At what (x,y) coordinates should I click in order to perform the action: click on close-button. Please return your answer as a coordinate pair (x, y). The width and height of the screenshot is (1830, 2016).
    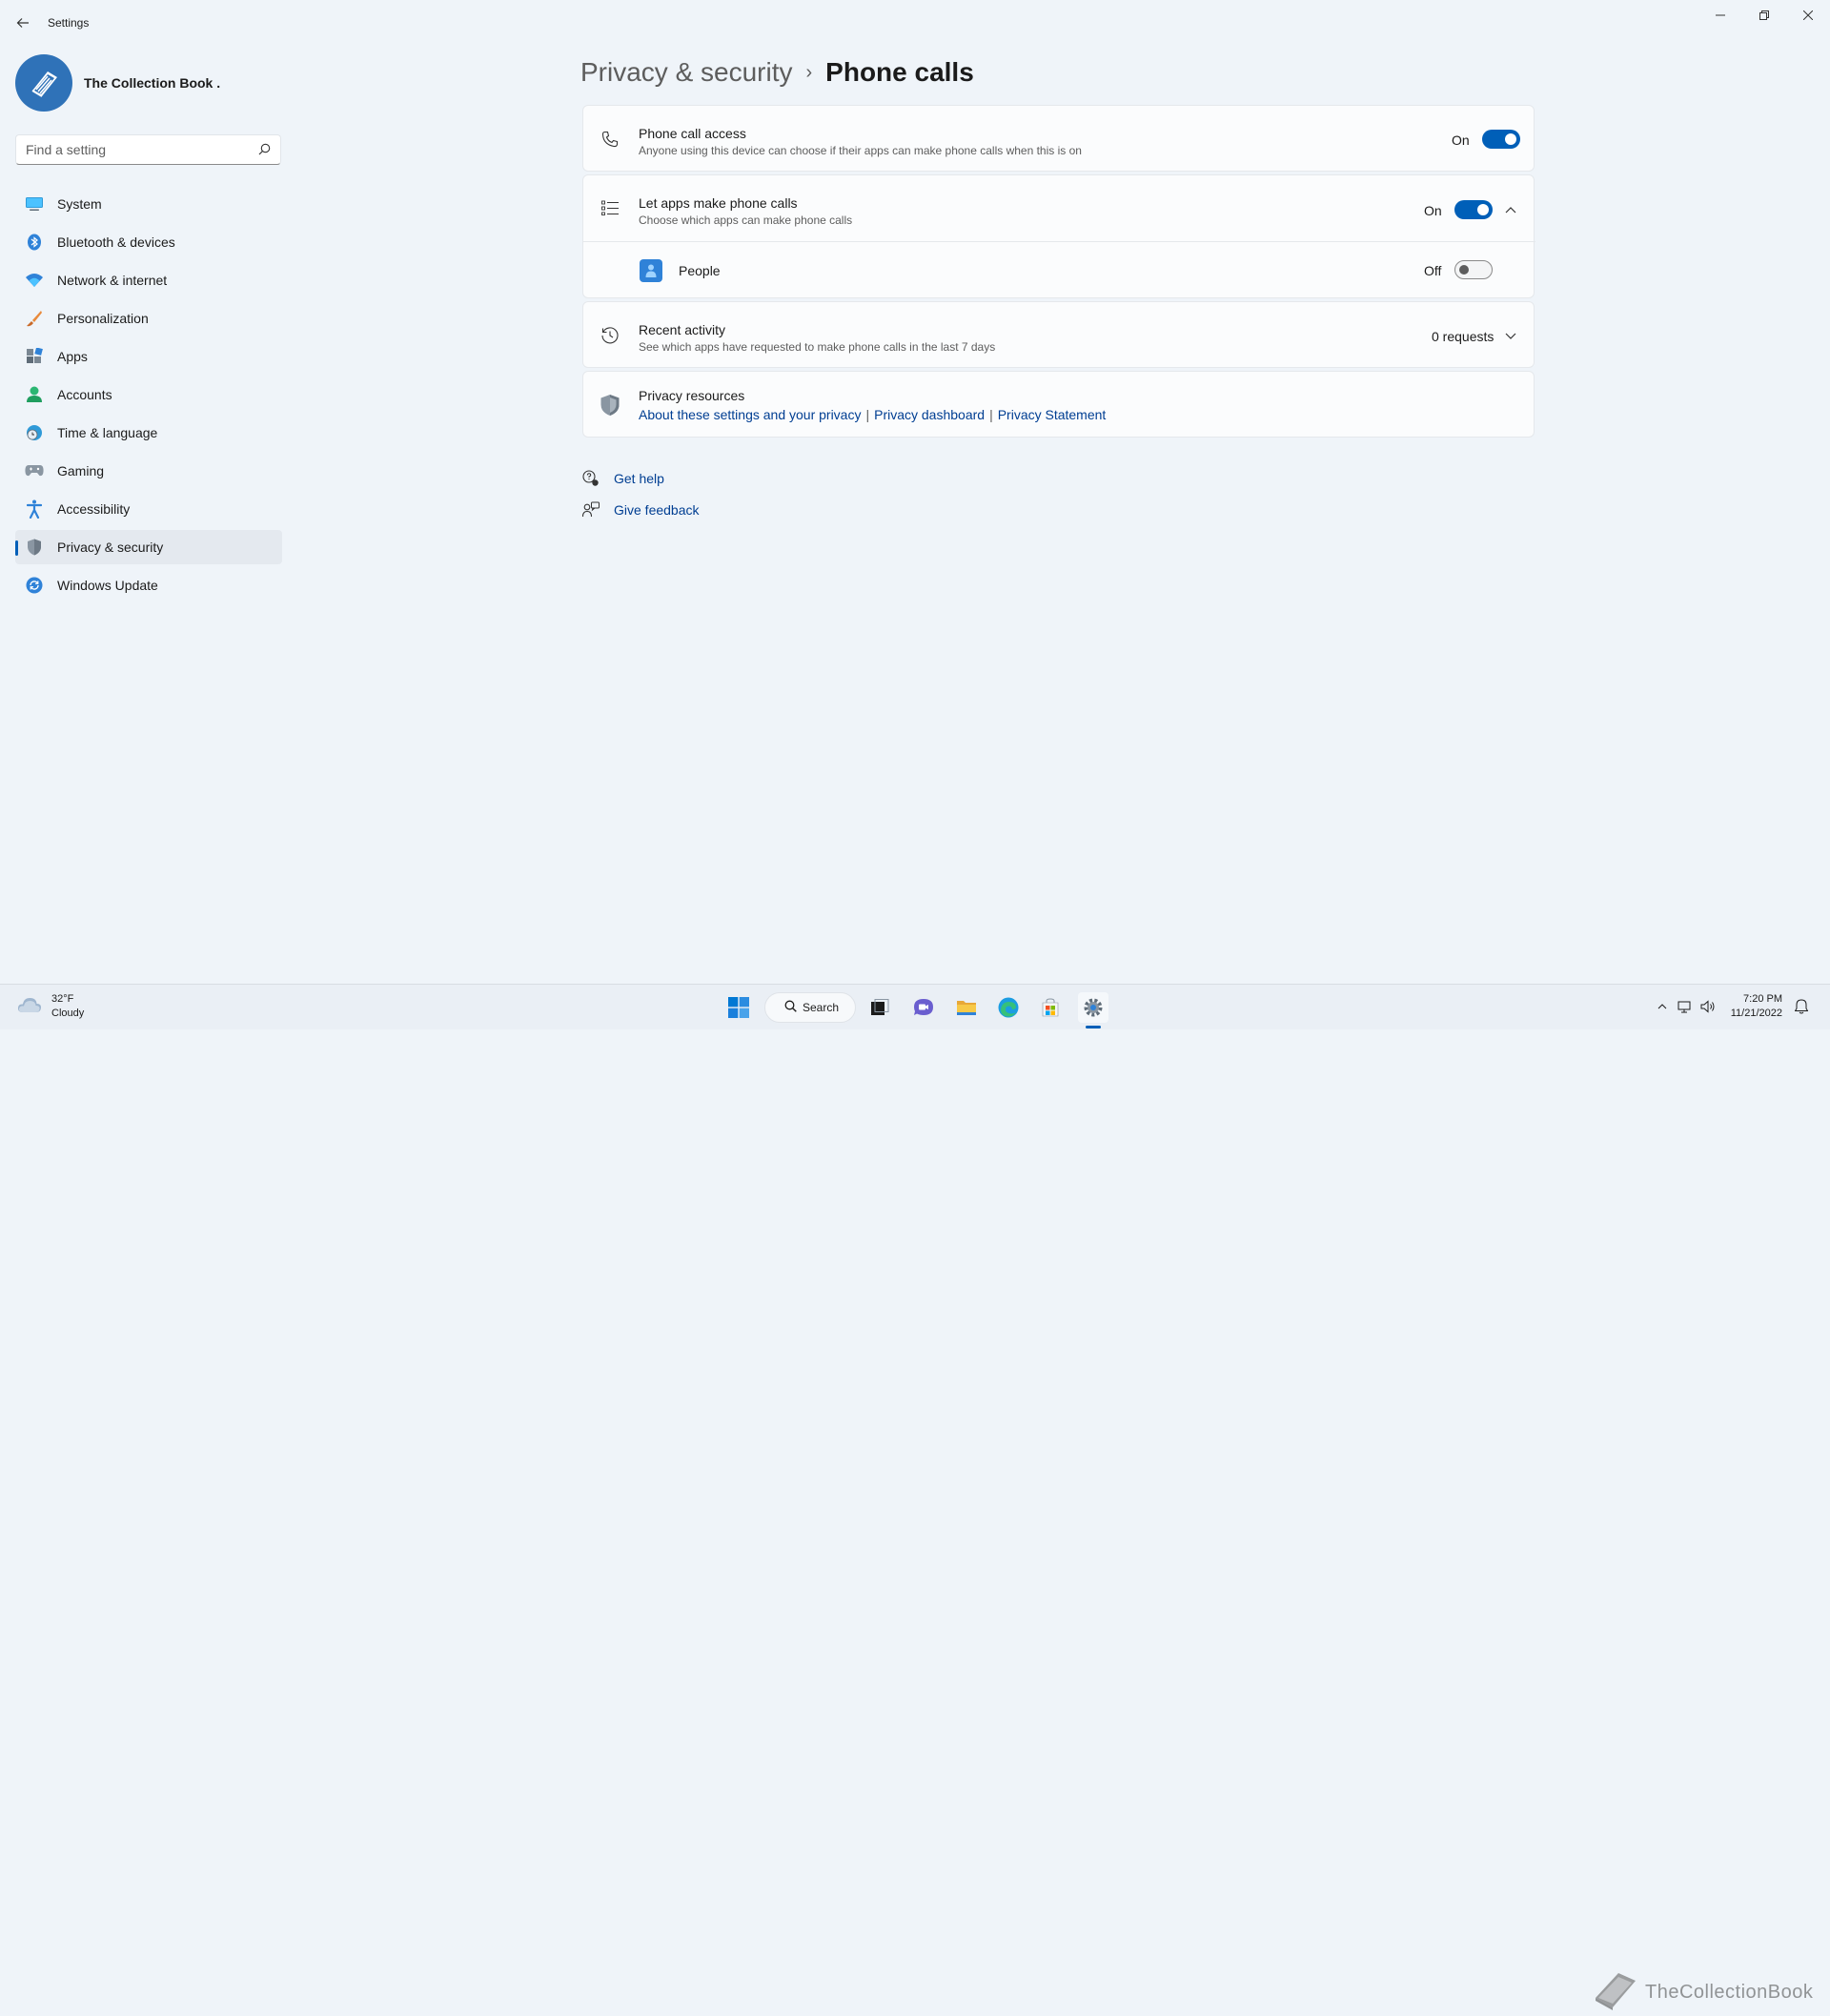
    Looking at the image, I should click on (1808, 15).